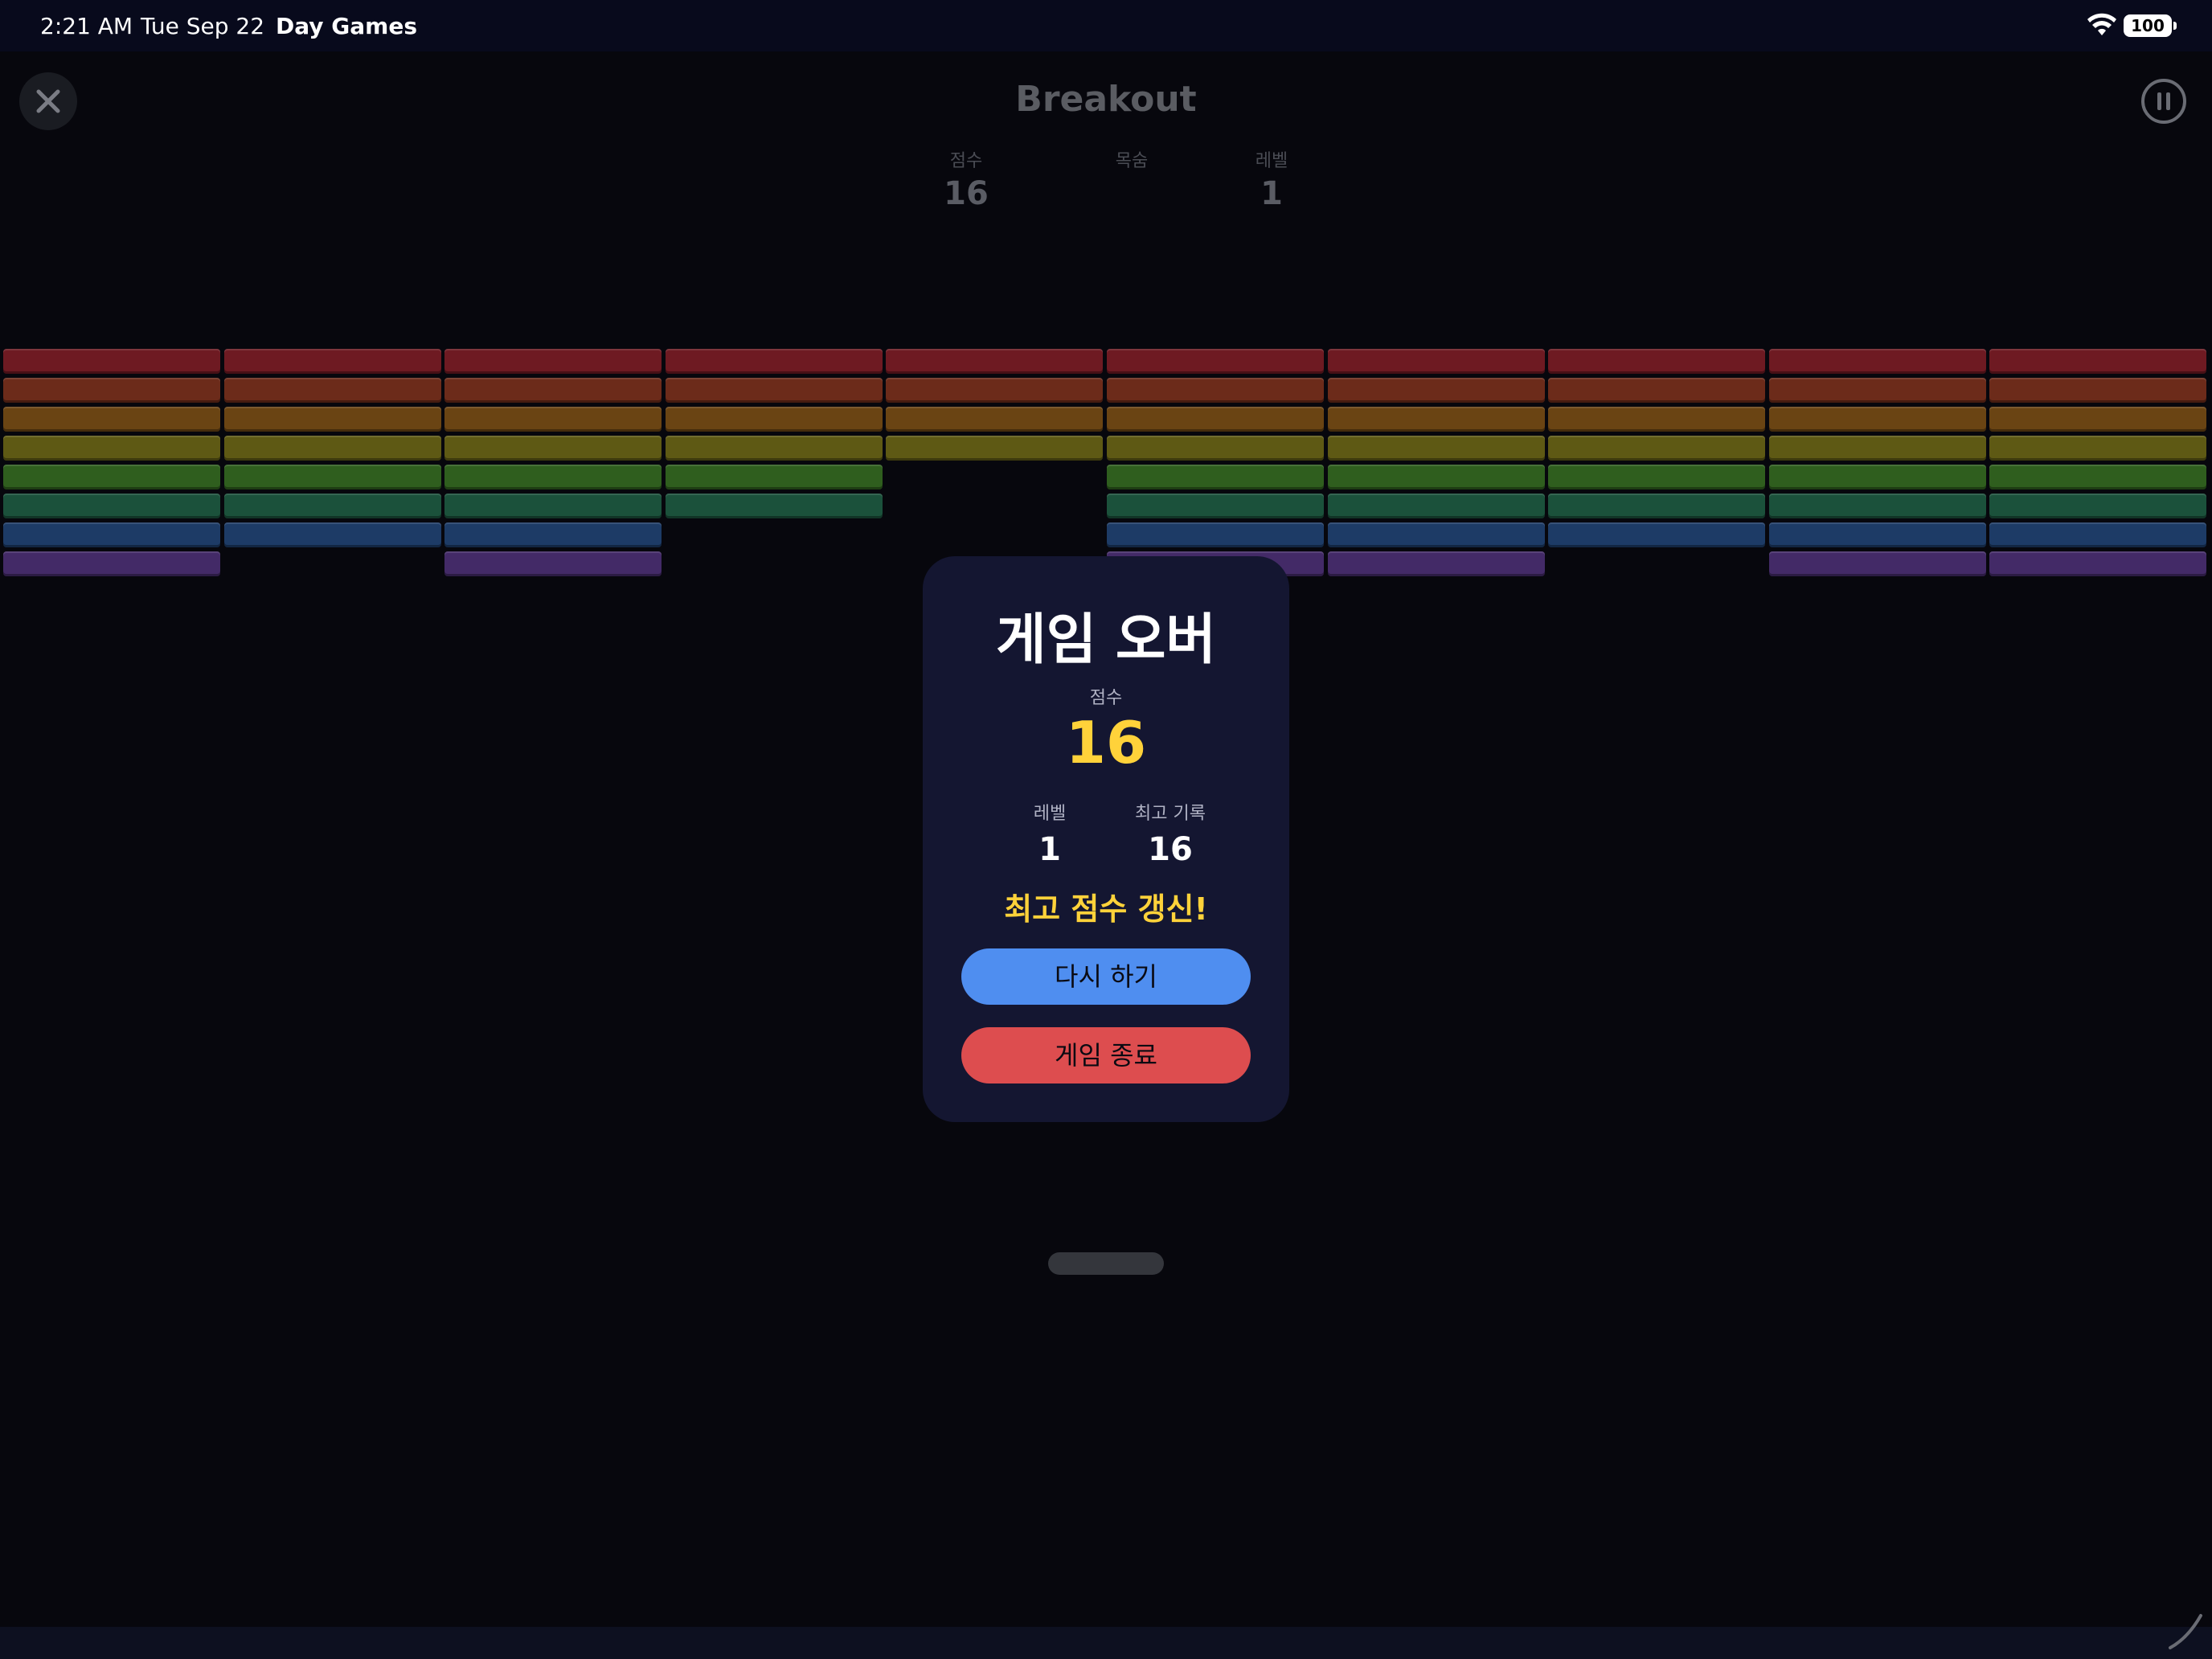 Image resolution: width=2212 pixels, height=1659 pixels. I want to click on home-indicator-bar, so click(1106, 1643).